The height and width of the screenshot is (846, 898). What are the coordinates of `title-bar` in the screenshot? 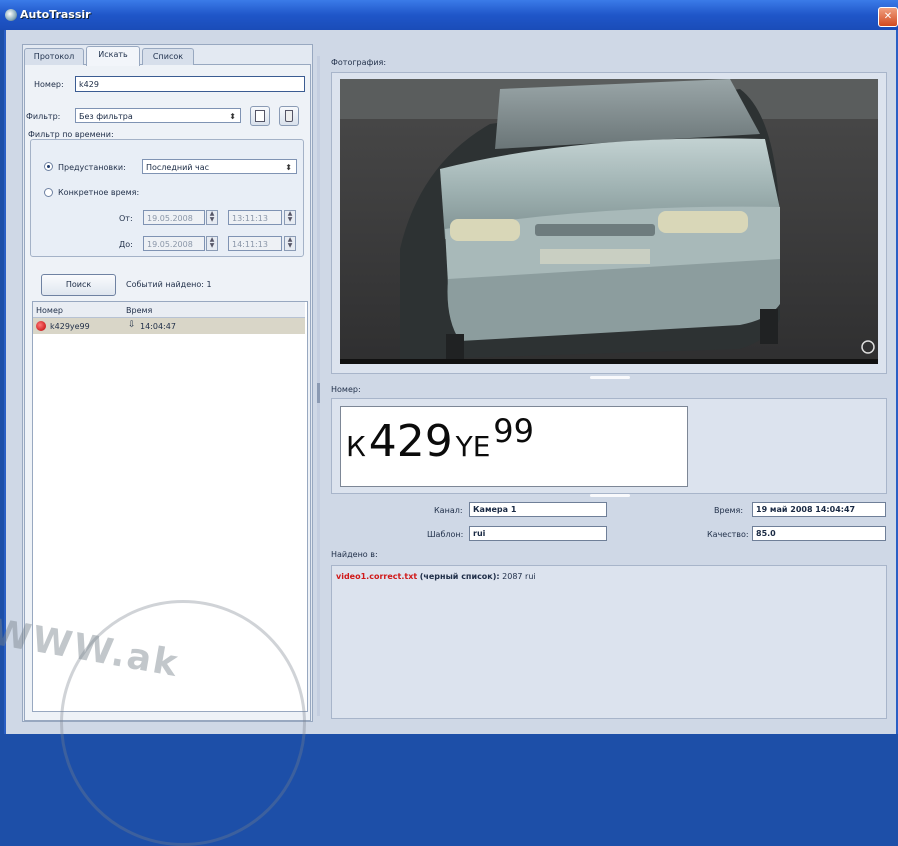 It's located at (449, 15).